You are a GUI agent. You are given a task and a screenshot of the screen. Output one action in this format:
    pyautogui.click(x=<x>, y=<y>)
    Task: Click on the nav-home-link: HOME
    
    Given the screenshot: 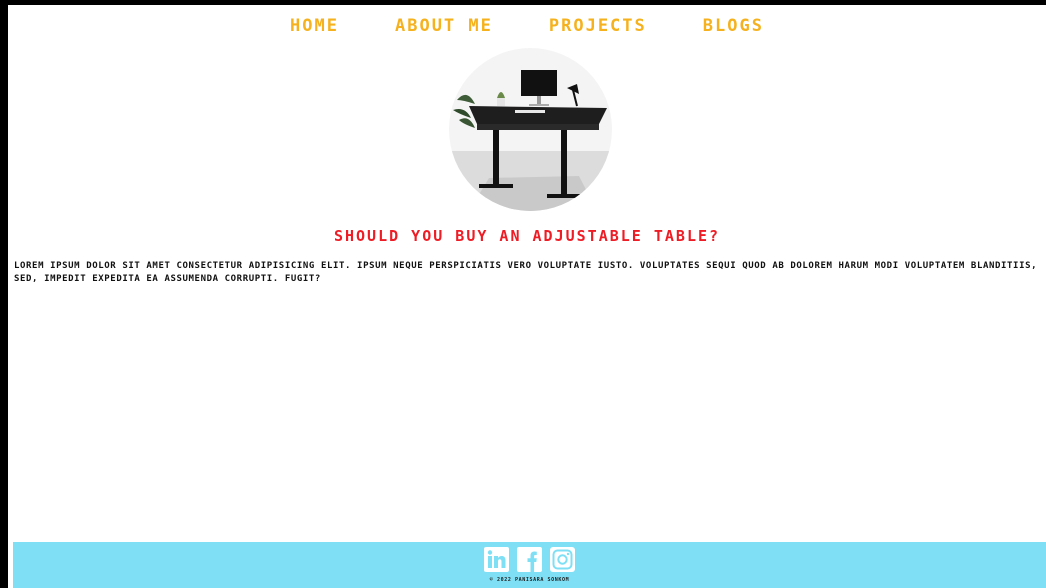 What is the action you would take?
    pyautogui.click(x=314, y=26)
    